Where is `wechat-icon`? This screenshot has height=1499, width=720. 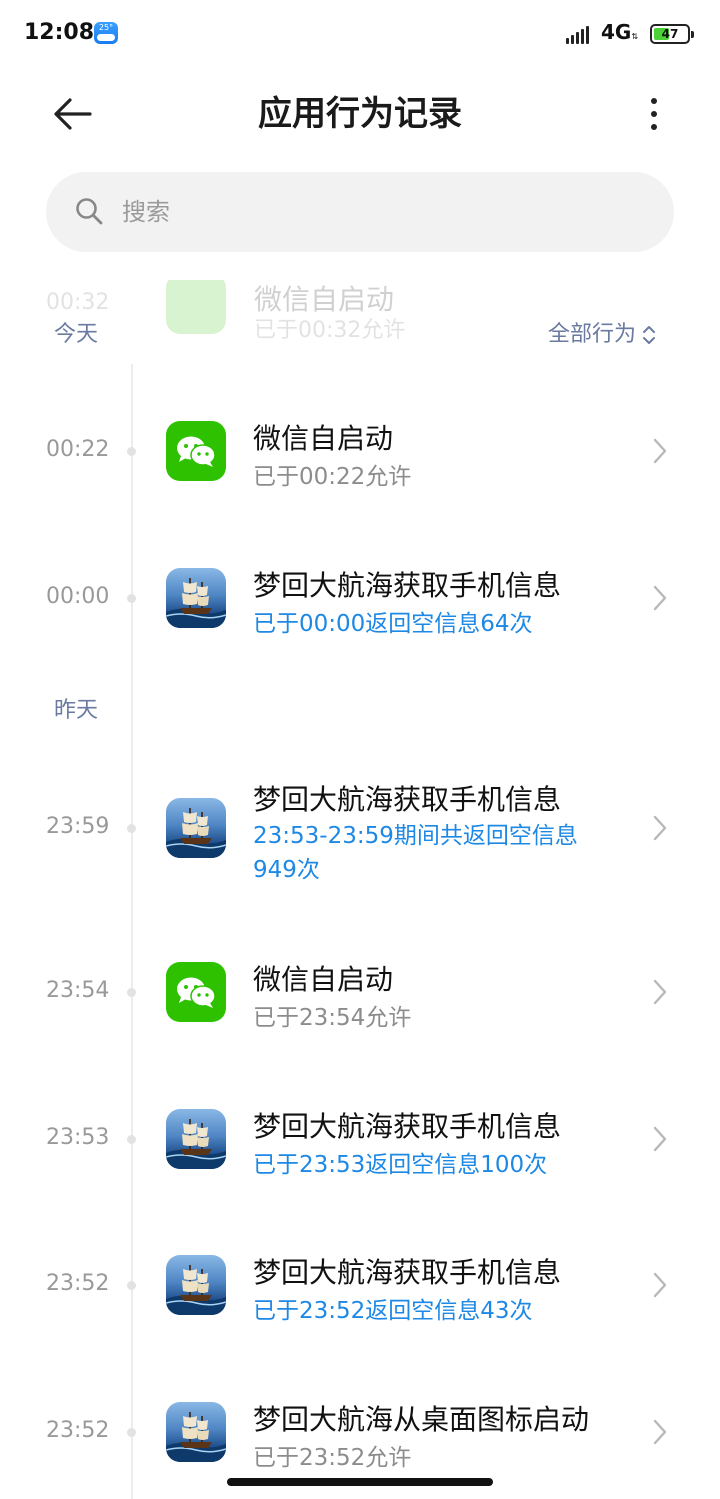
wechat-icon is located at coordinates (196, 307).